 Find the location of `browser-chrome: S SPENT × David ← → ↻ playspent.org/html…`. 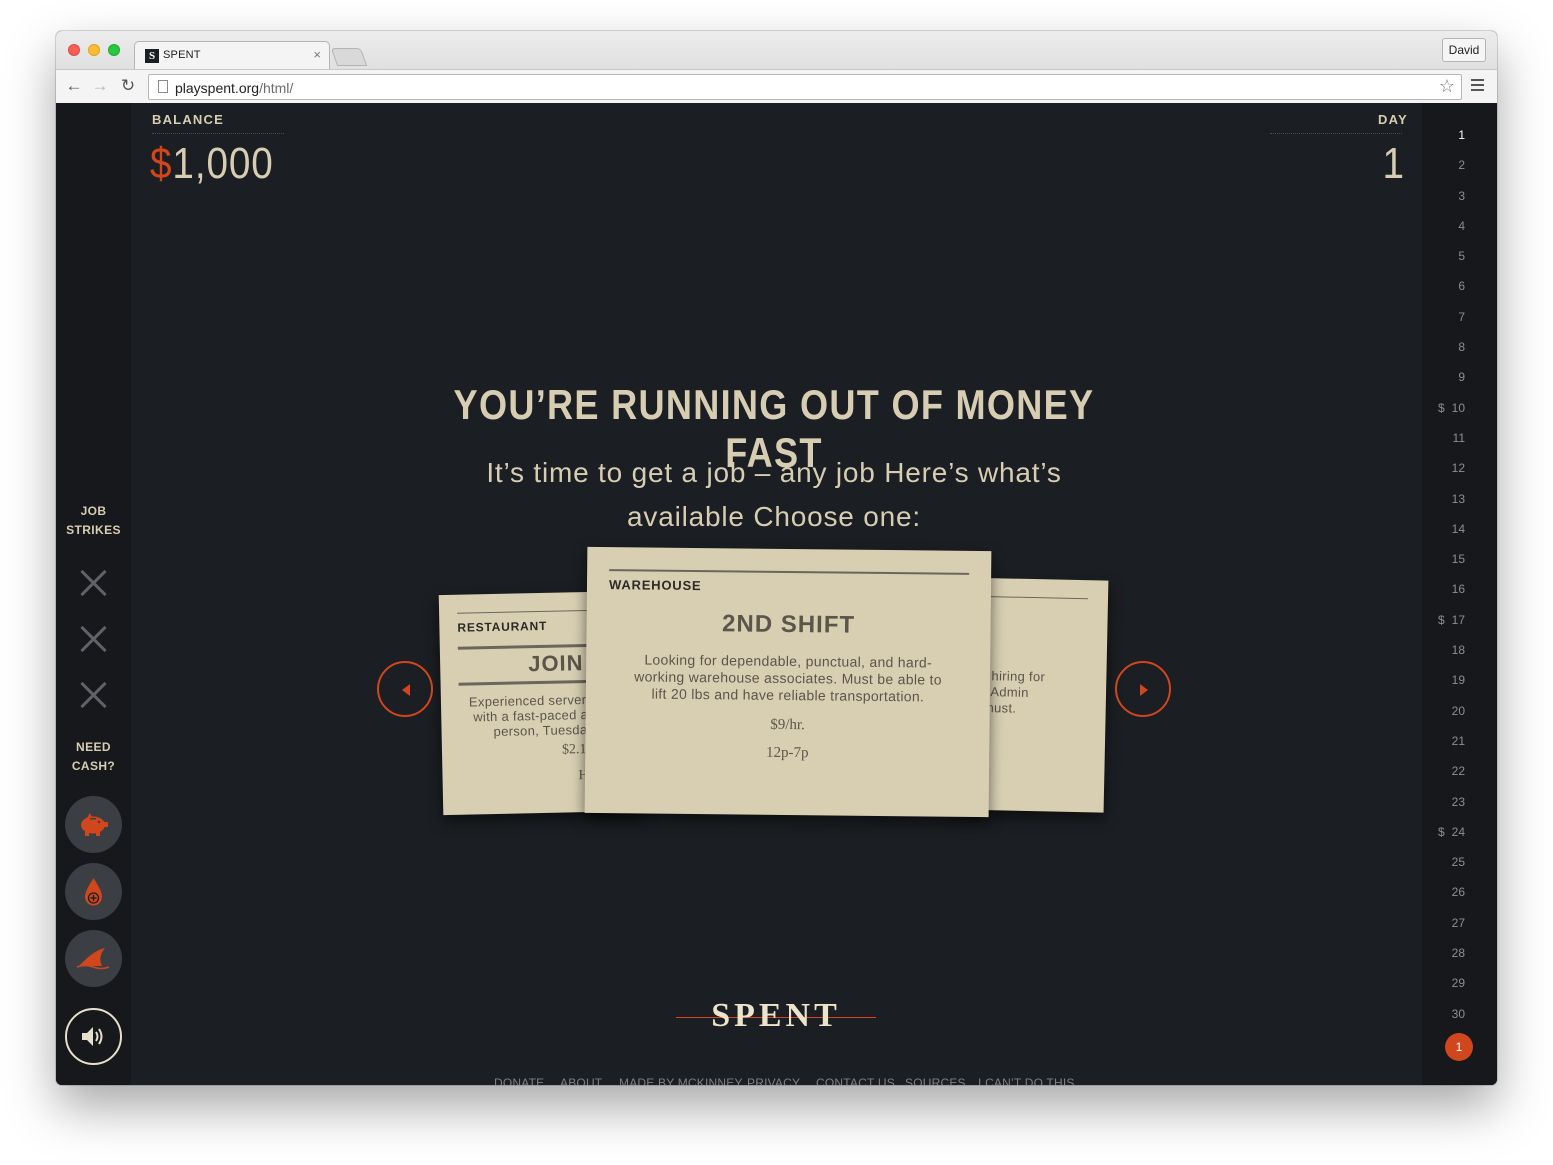

browser-chrome: S SPENT × David ← → ↻ playspent.org/html… is located at coordinates (776, 67).